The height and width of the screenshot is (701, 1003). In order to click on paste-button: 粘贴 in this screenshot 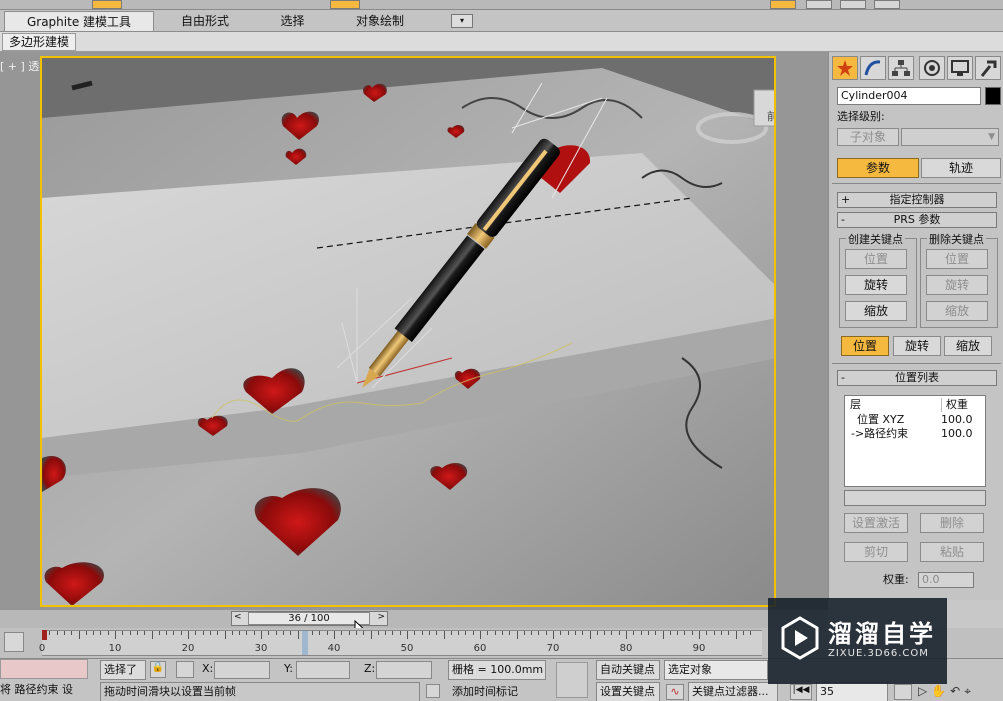, I will do `click(952, 552)`.